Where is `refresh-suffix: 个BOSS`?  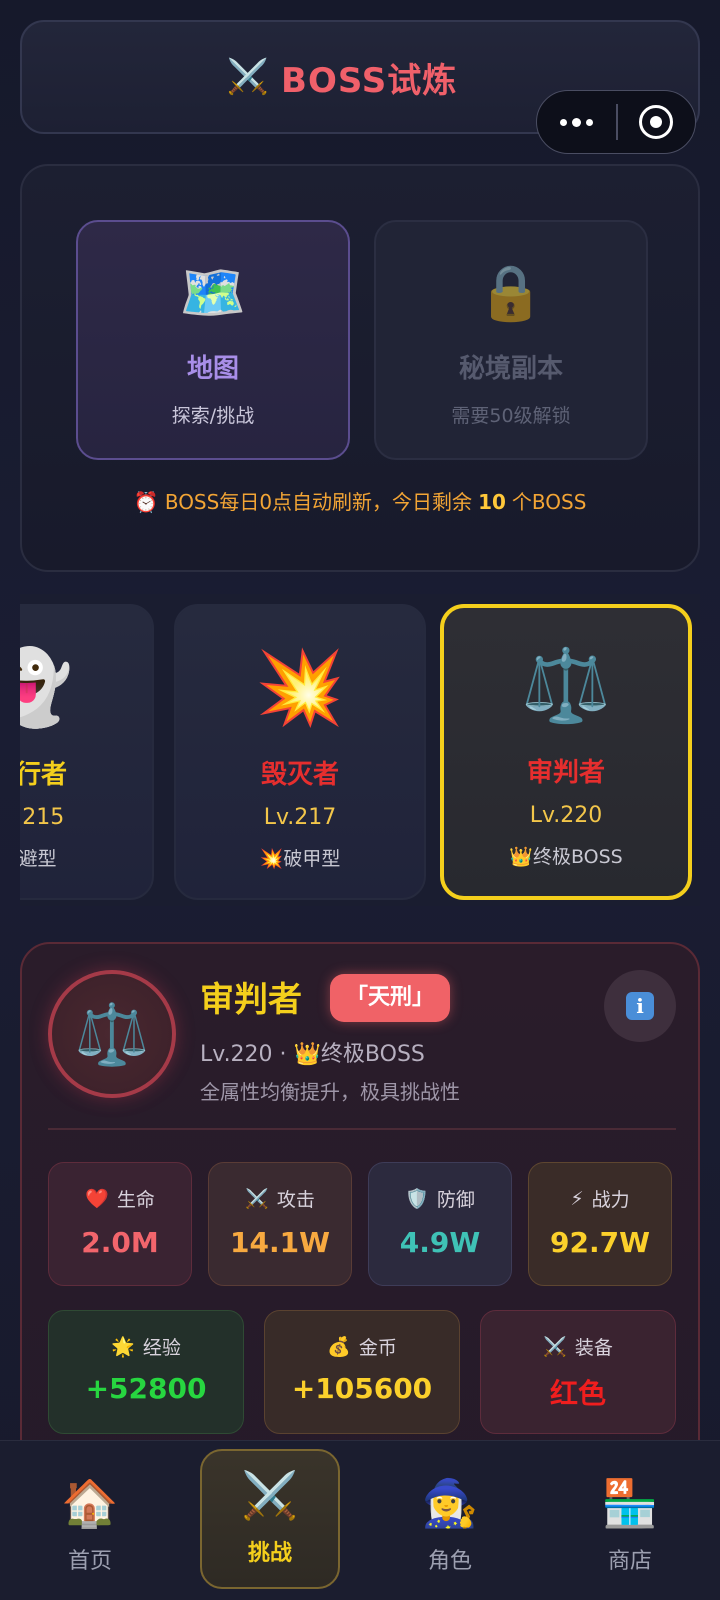 refresh-suffix: 个BOSS is located at coordinates (549, 502).